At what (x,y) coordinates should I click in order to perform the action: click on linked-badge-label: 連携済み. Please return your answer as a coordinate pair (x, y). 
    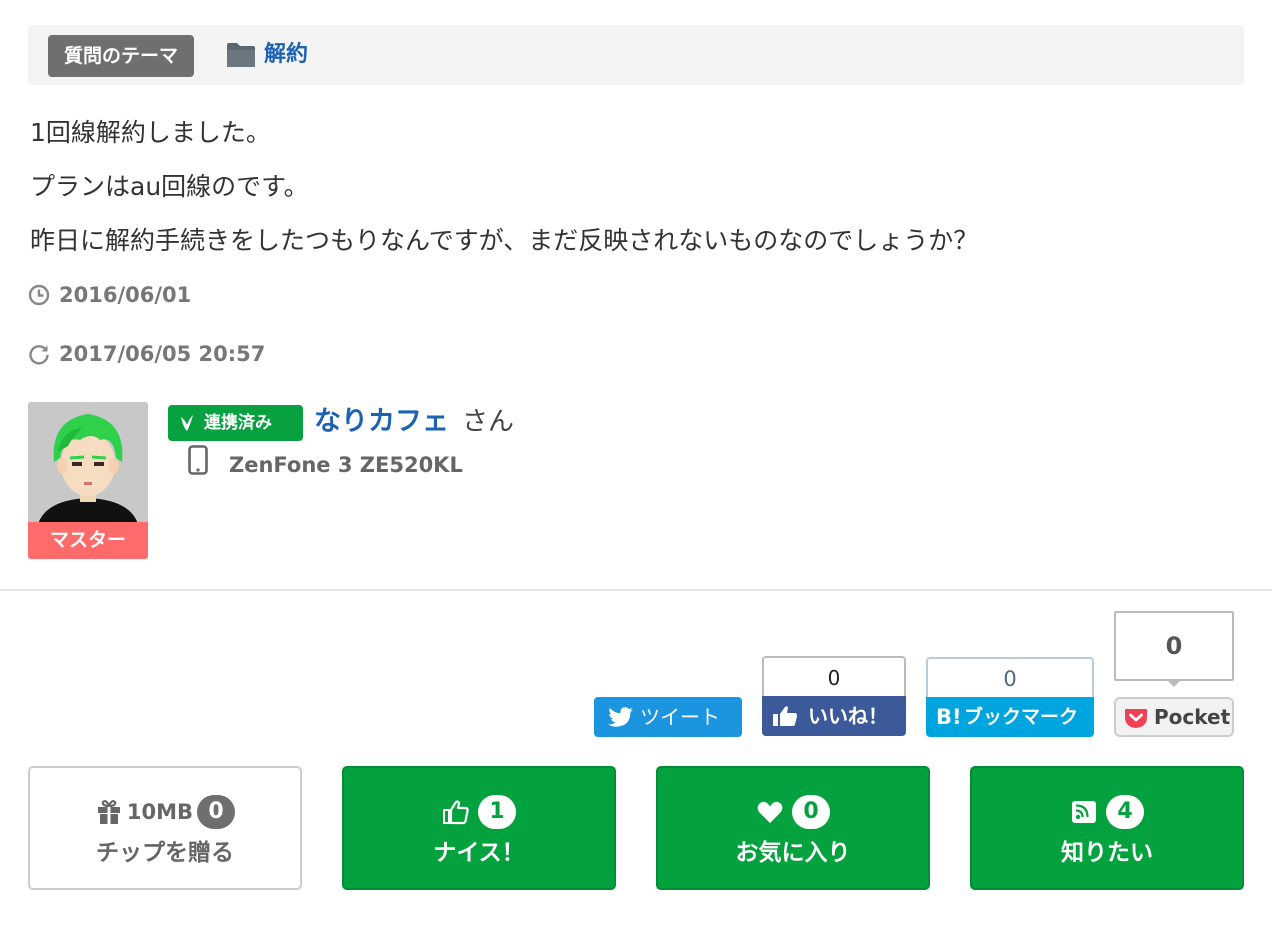
    Looking at the image, I should click on (238, 423).